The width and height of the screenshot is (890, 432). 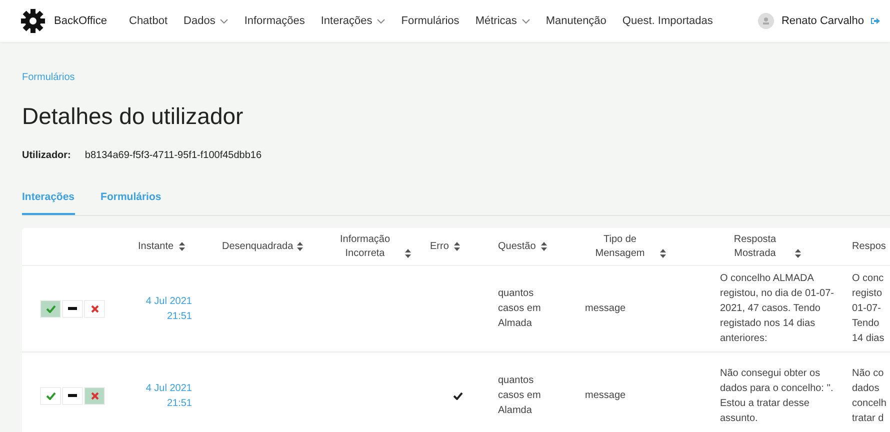 What do you see at coordinates (777, 308) in the screenshot?
I see `table-cell: O concelho ALMADA registou, no dia de 01-07-2021, 47 casos. Tendo registado nos 14 dias anteriores:` at bounding box center [777, 308].